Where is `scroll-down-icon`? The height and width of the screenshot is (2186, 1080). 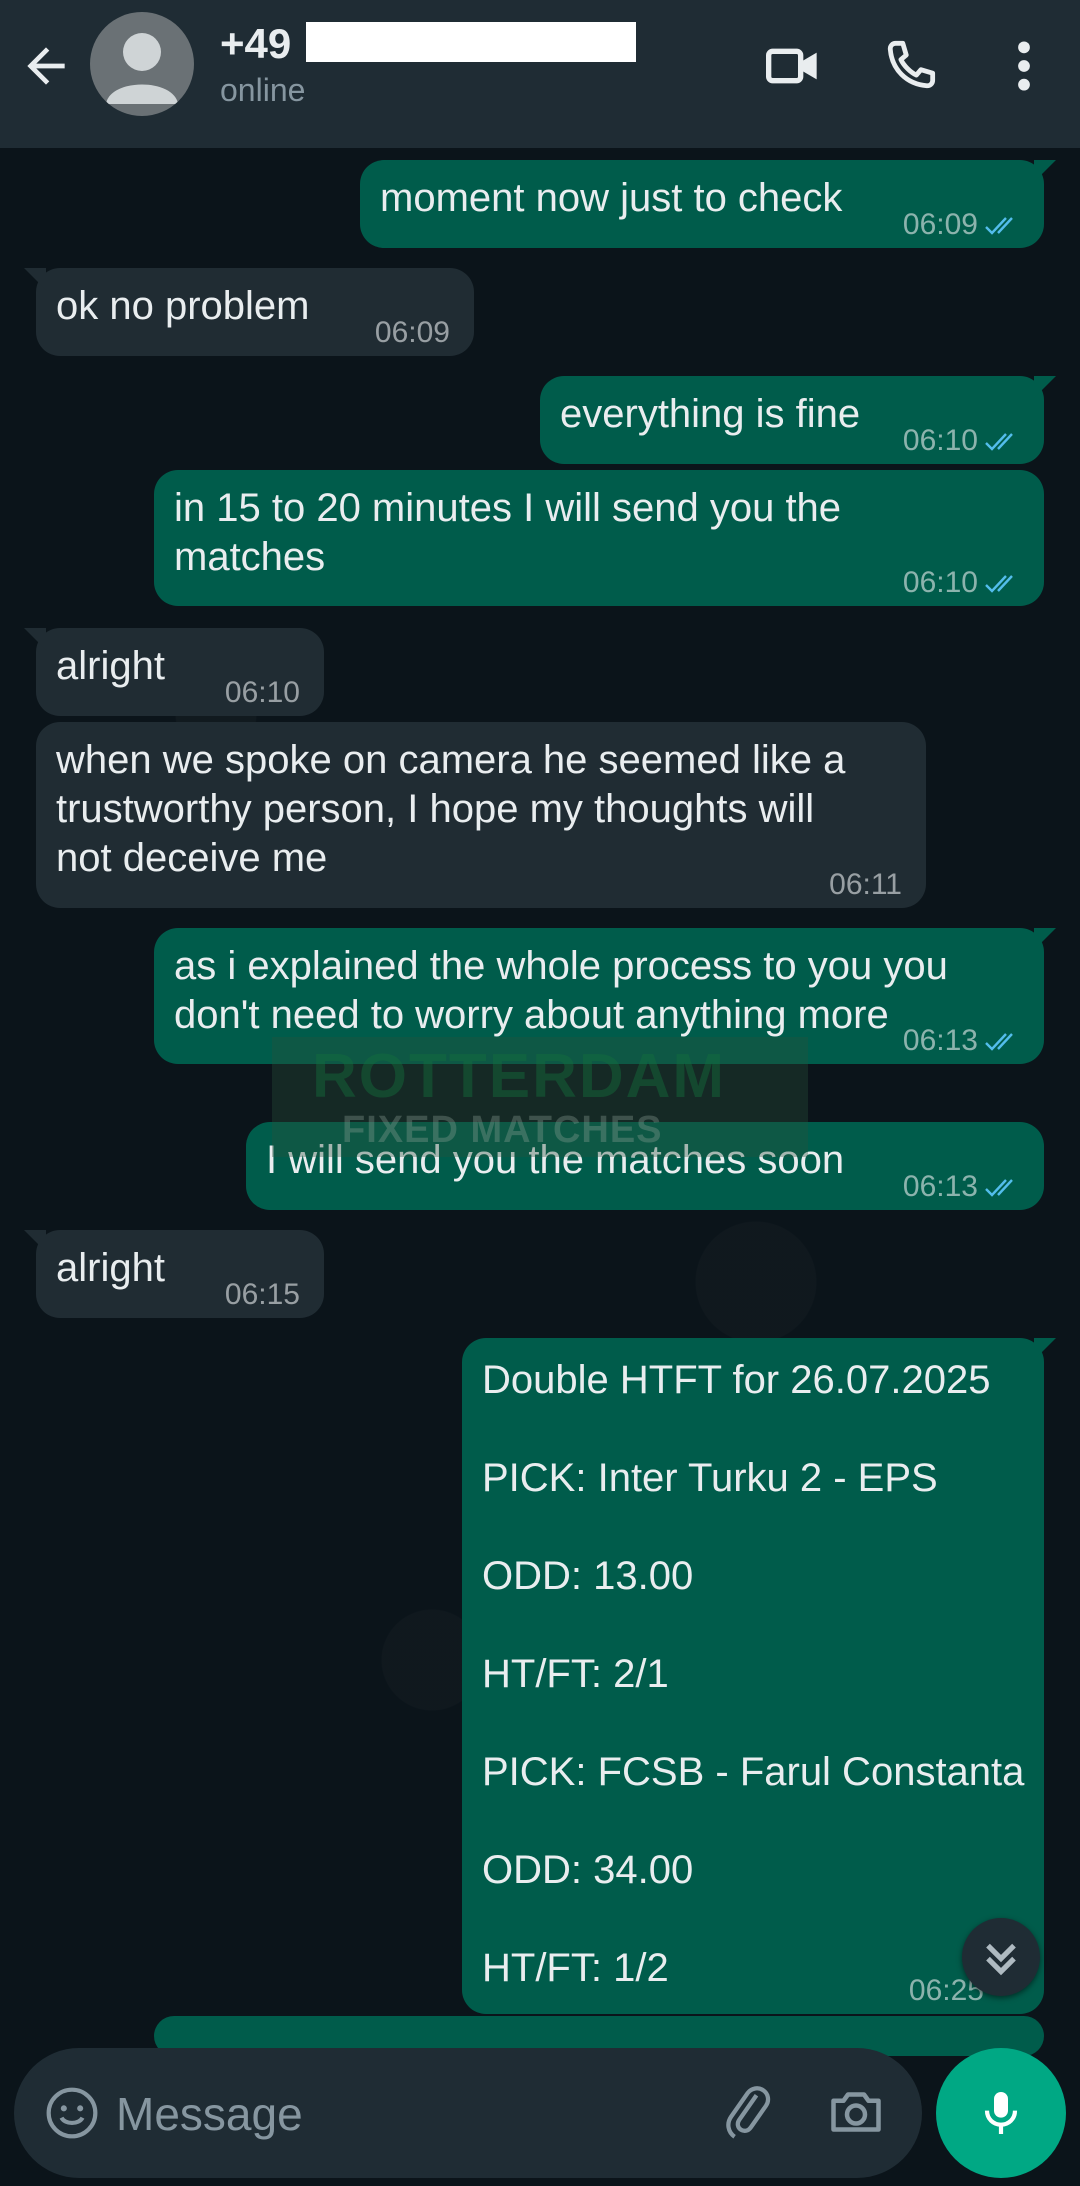
scroll-down-icon is located at coordinates (1001, 1959).